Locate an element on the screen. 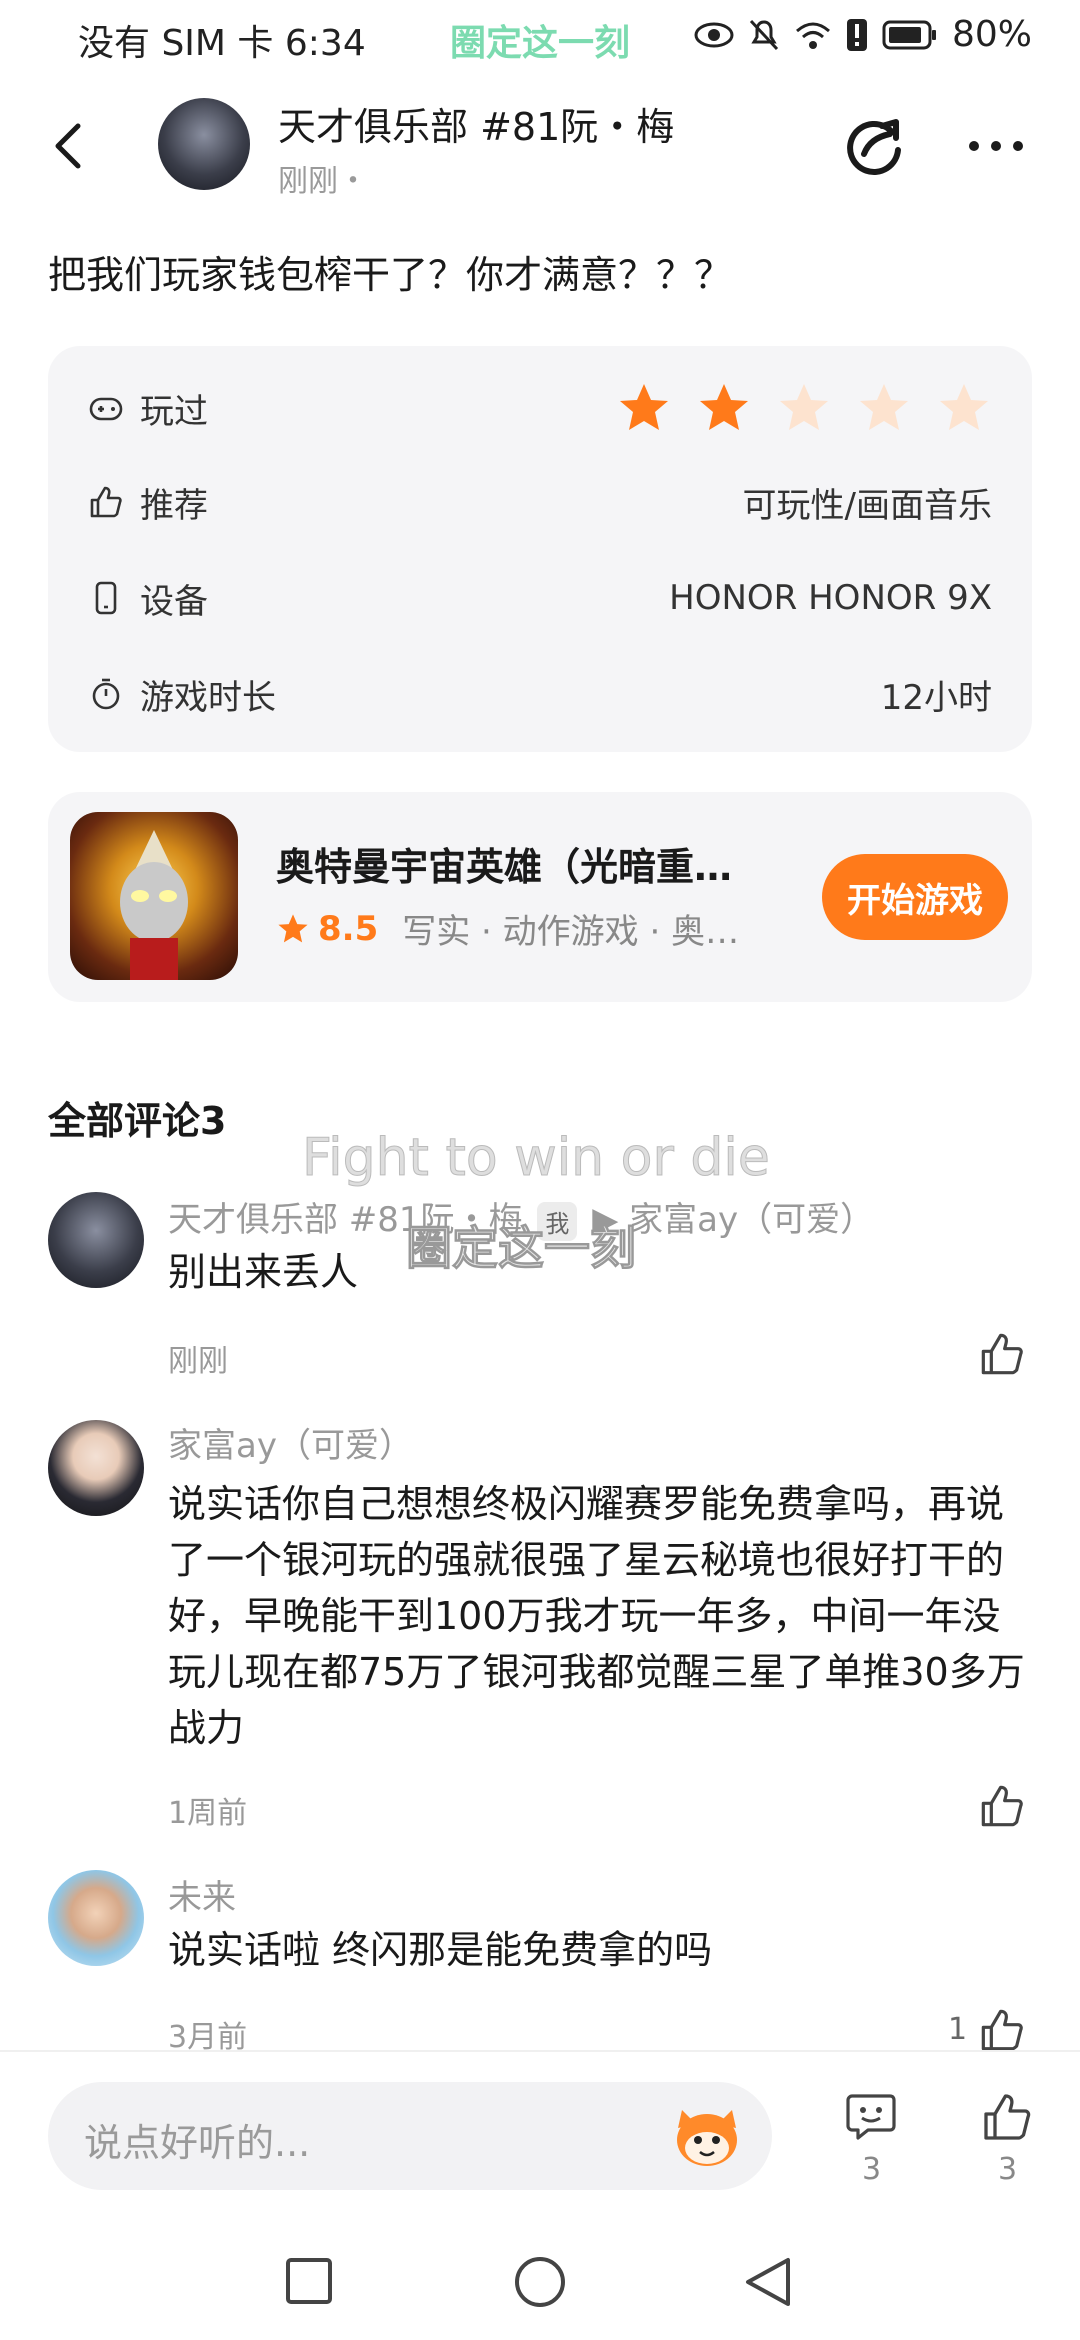 This screenshot has width=1080, height=2340. post-text-line: 把我们玩家钱包榨干了？你才满意？？？ is located at coordinates (390, 275).